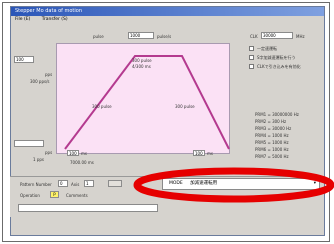 The height and width of the screenshot is (244, 334). I want to click on chevron-down-icon: ▾, so click(314, 183).